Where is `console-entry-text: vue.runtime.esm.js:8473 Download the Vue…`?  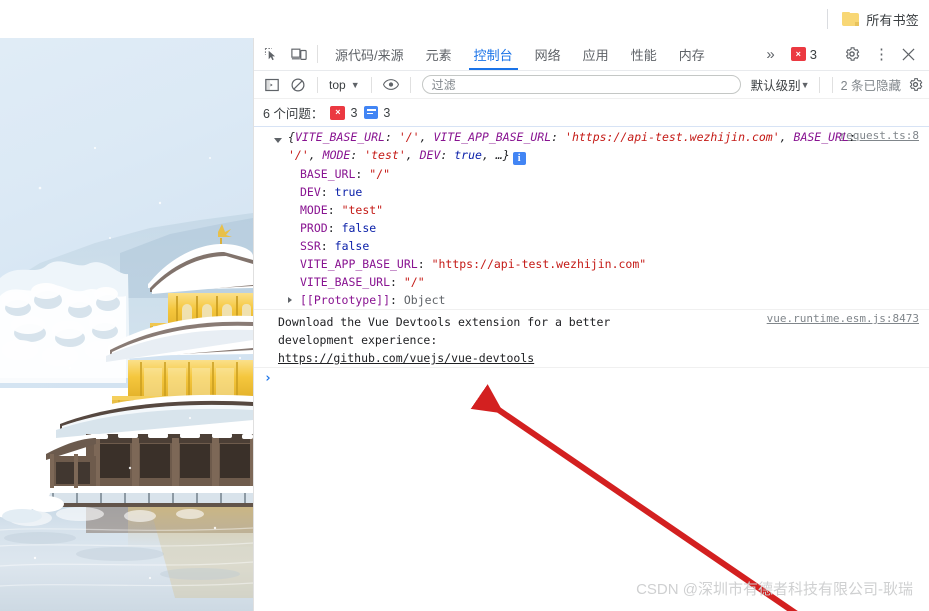 console-entry-text: vue.runtime.esm.js:8473 Download the Vue… is located at coordinates (591, 339).